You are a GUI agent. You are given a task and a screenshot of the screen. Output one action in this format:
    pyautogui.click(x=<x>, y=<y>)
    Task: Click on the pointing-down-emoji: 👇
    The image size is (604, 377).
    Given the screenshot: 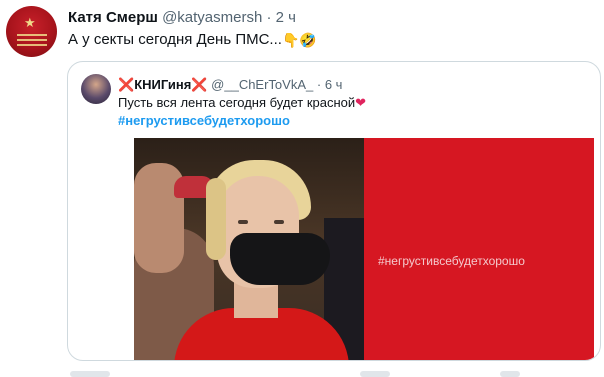 What is the action you would take?
    pyautogui.click(x=290, y=40)
    